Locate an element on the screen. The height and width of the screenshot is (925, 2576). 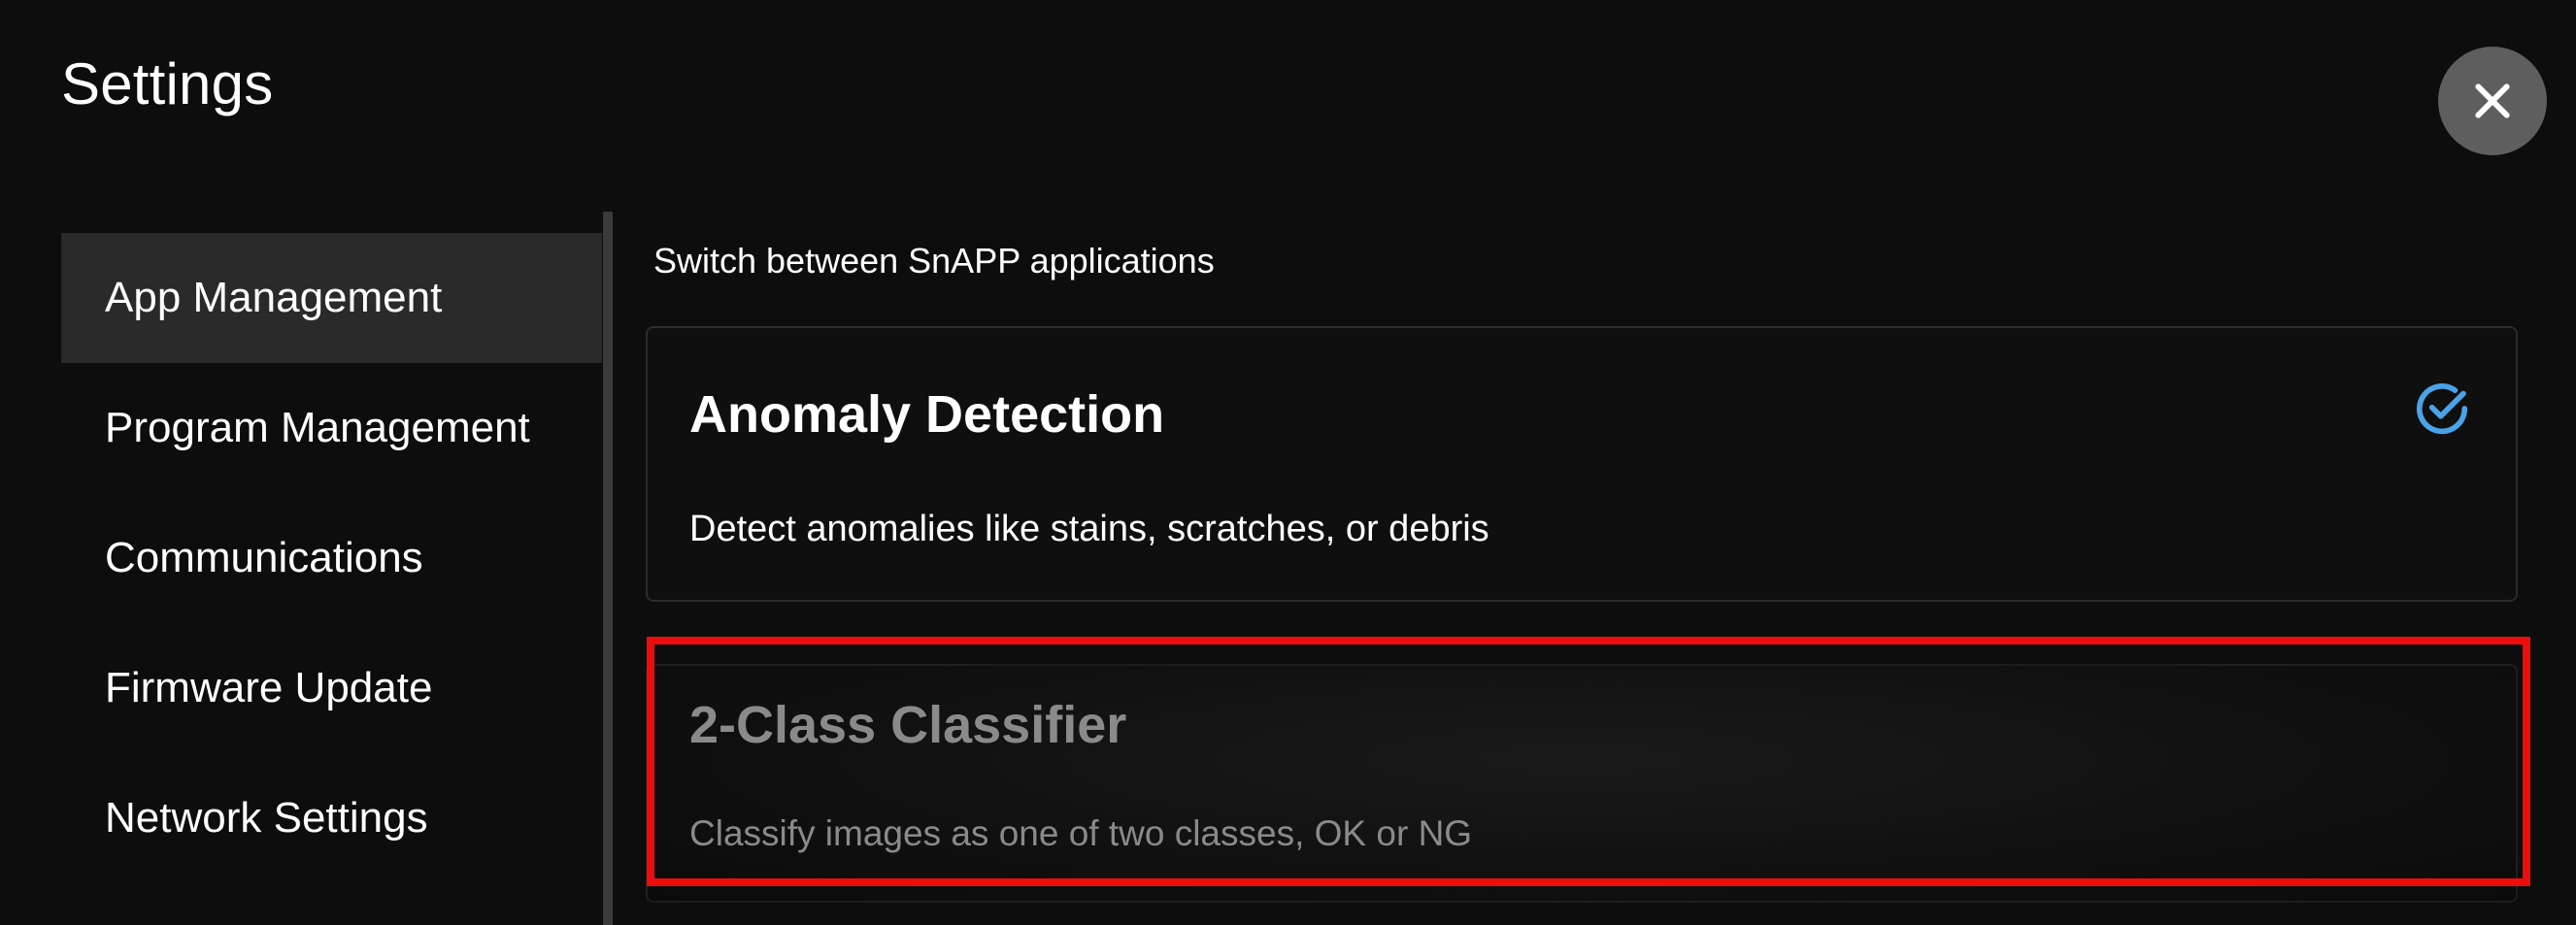
sidebar-item-app-management: App Management is located at coordinates (332, 298).